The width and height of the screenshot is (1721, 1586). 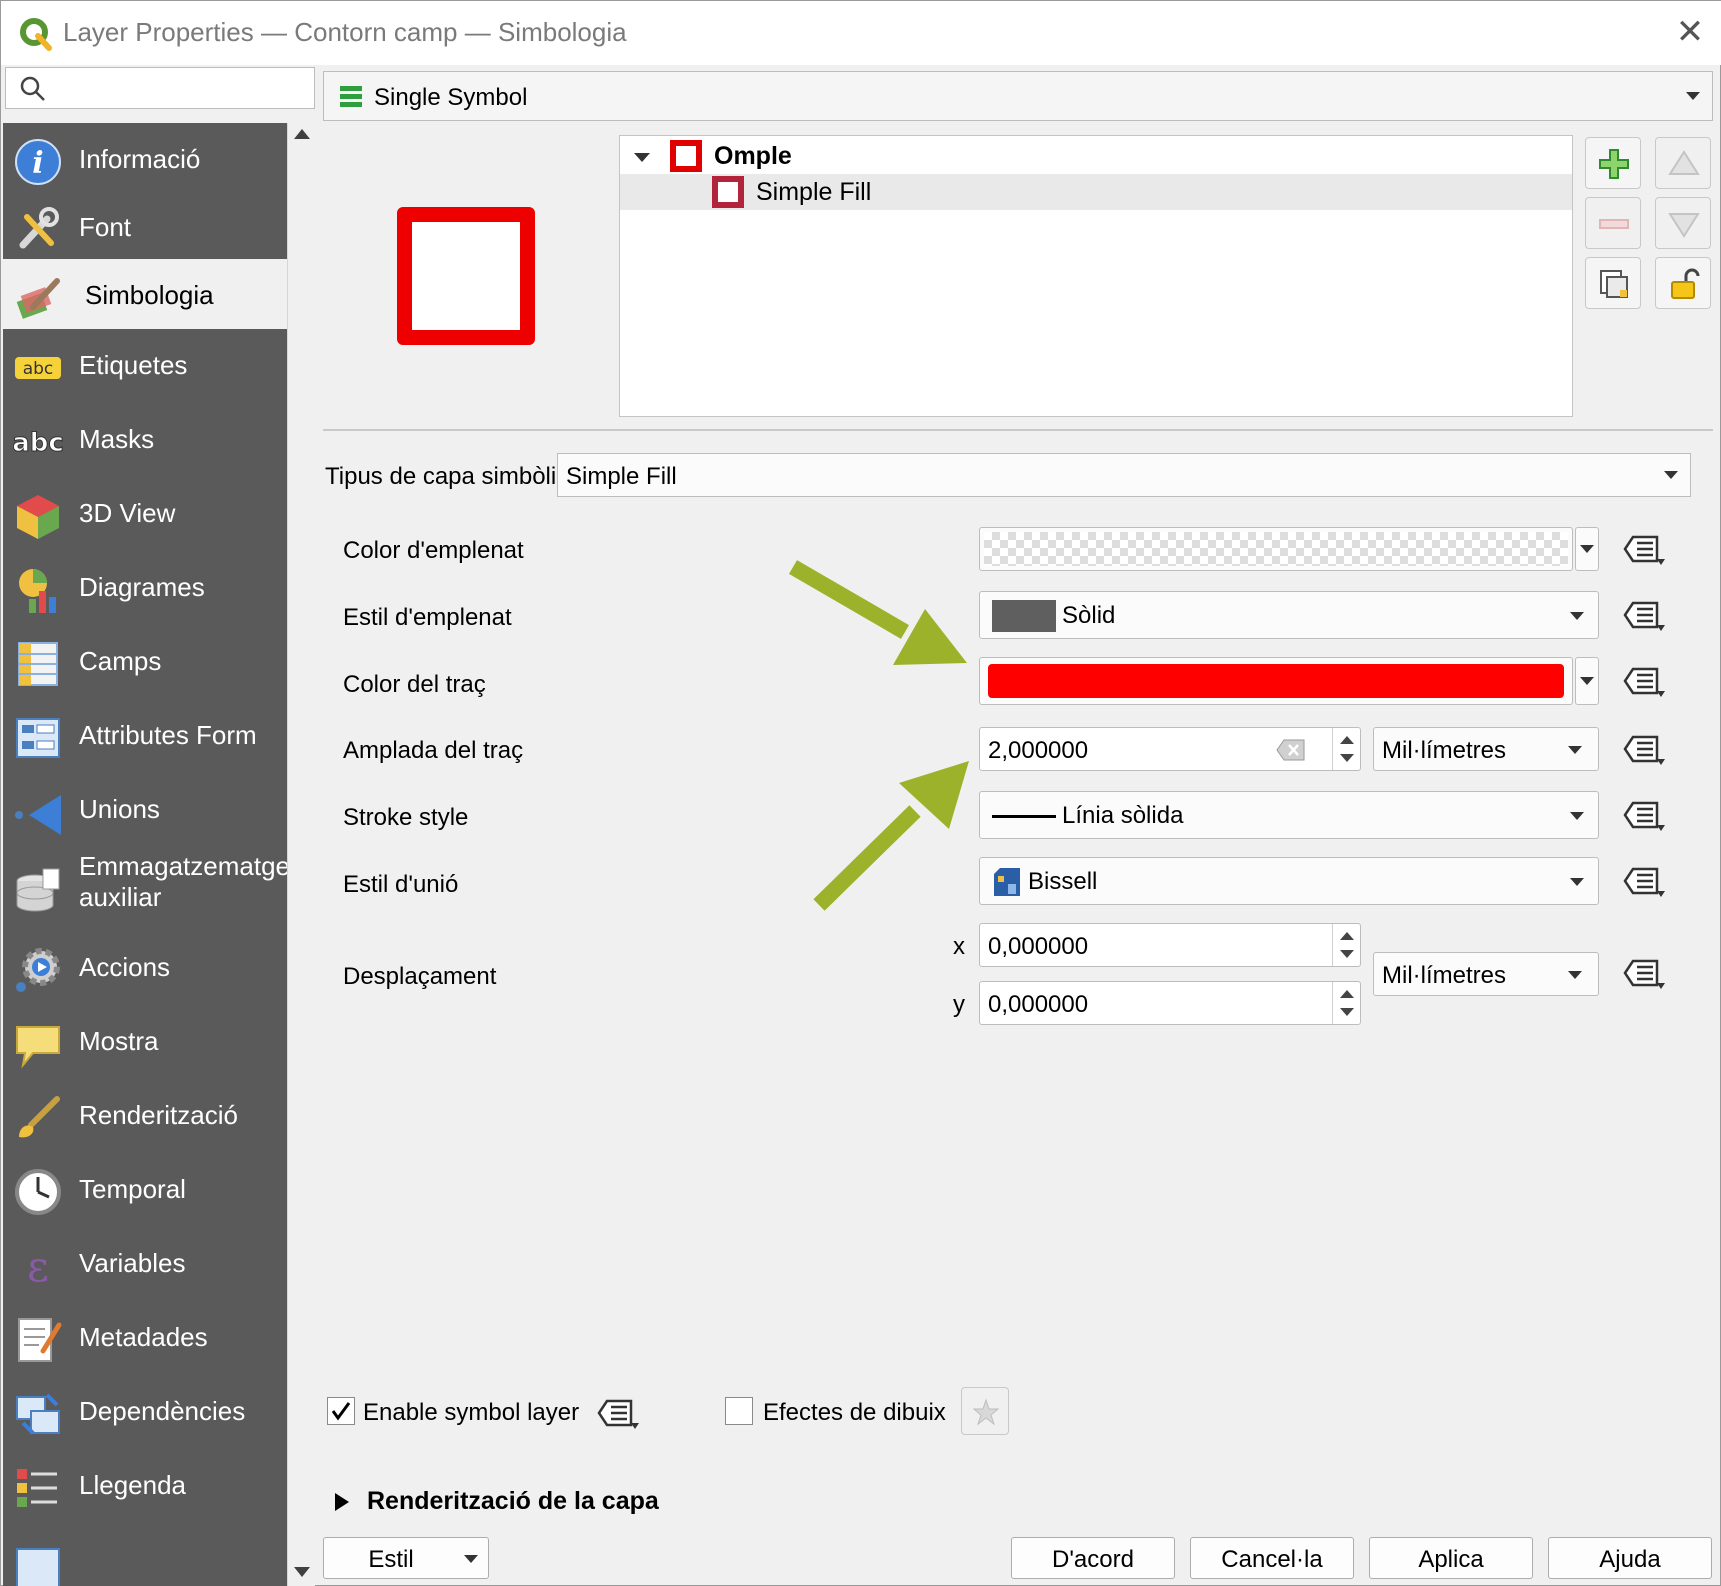 What do you see at coordinates (1096, 276) in the screenshot?
I see `symbol-layers-tree: Omple Simple Fill` at bounding box center [1096, 276].